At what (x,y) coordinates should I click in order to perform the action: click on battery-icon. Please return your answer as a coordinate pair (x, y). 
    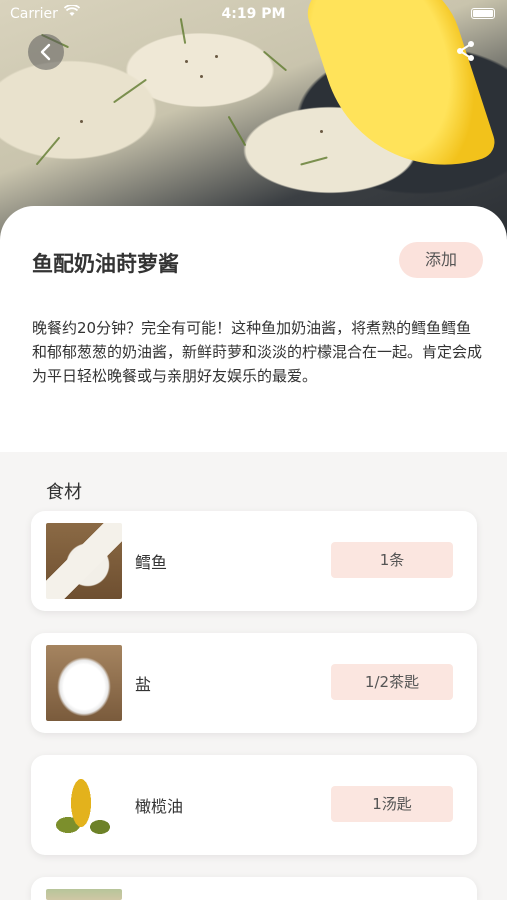
    Looking at the image, I should click on (483, 13).